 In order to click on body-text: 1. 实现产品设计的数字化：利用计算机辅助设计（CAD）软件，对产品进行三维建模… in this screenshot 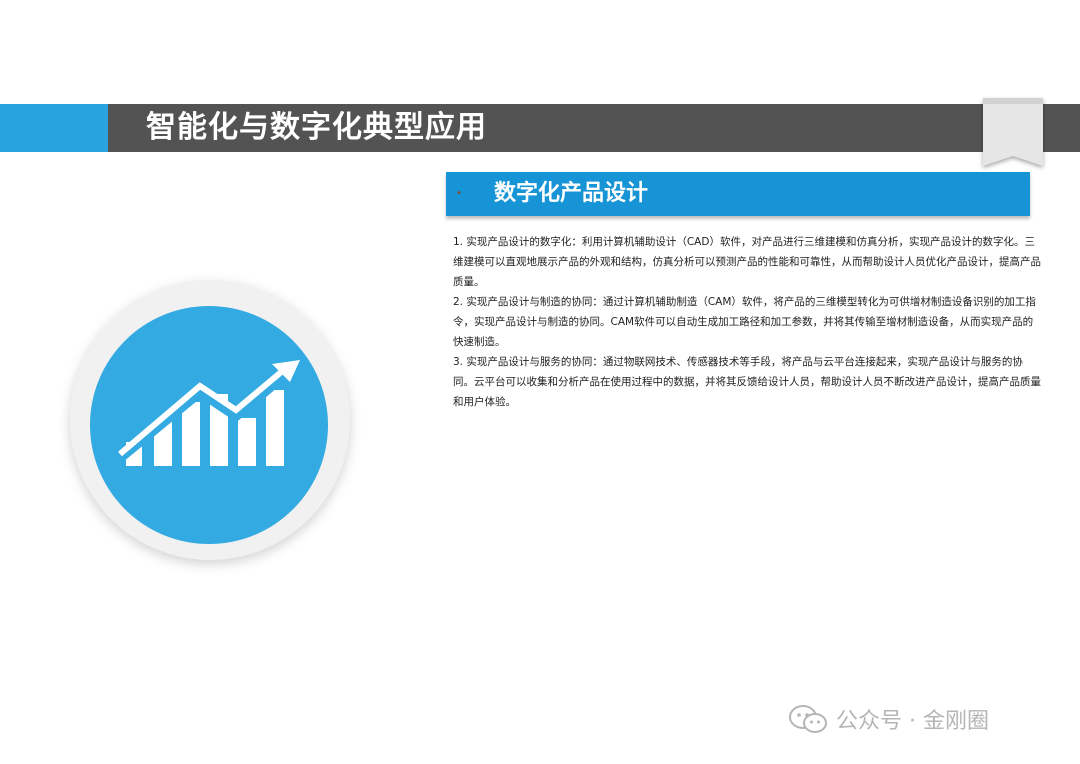, I will do `click(748, 322)`.